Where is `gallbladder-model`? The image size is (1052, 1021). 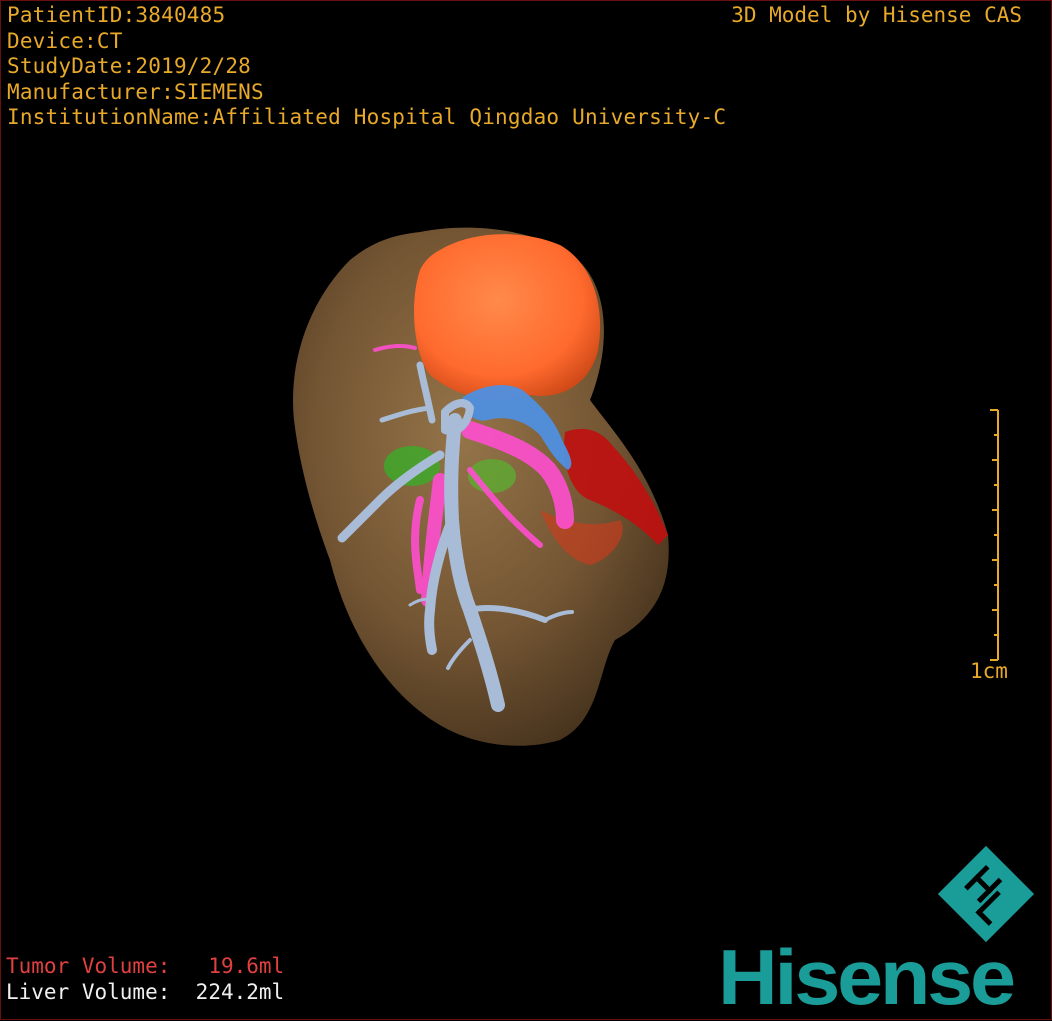
gallbladder-model is located at coordinates (412, 466).